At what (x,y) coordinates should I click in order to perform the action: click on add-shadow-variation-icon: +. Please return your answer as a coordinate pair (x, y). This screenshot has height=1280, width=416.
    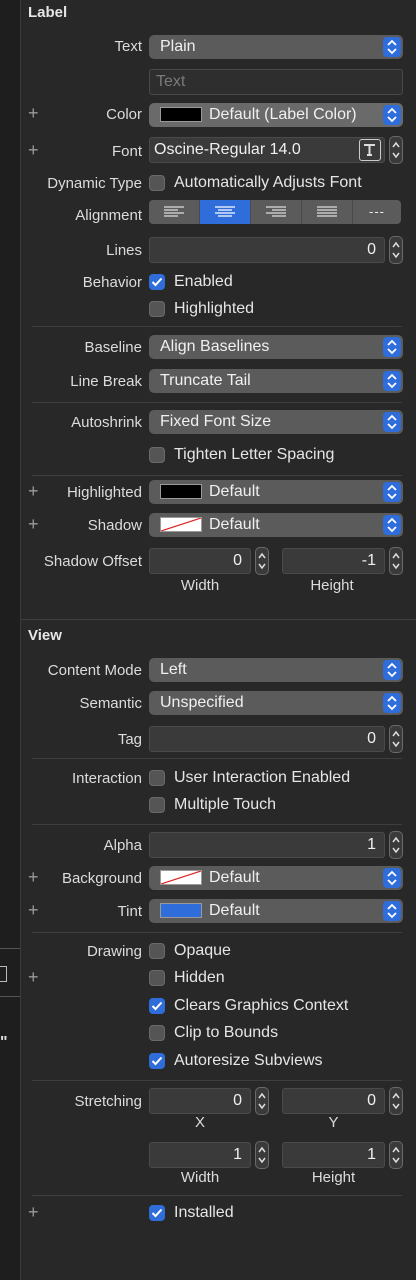
    Looking at the image, I should click on (33, 524).